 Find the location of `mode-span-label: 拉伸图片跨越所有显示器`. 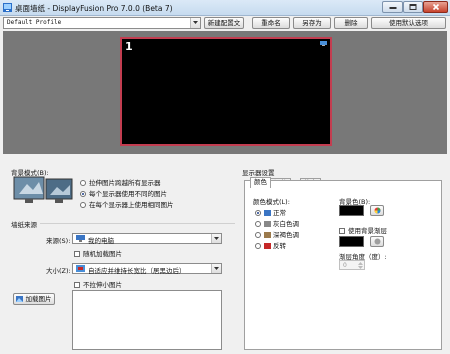

mode-span-label: 拉伸图片跨越所有显示器 is located at coordinates (125, 183).